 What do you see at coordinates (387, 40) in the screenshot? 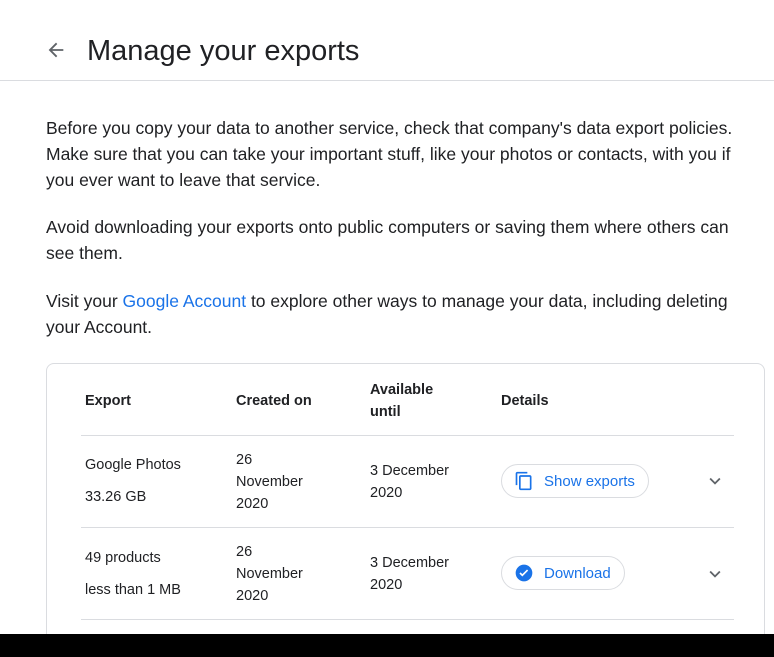
I see `page-header: Manage your exports` at bounding box center [387, 40].